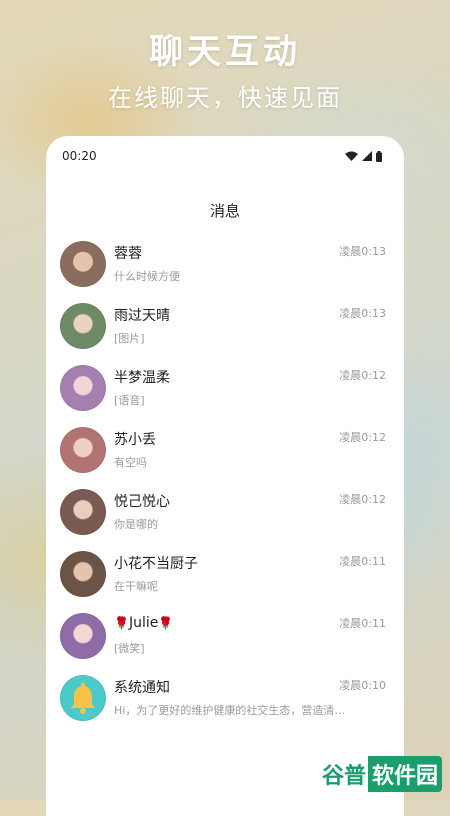 This screenshot has width=450, height=816. I want to click on chat-name: 蓉蓉, so click(128, 254).